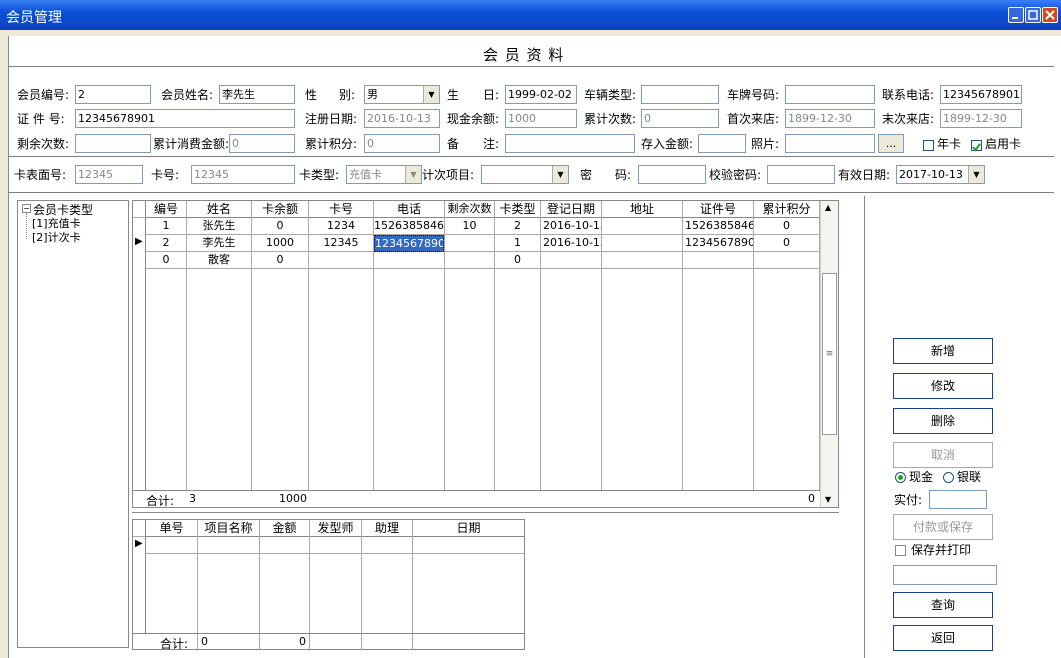 The width and height of the screenshot is (1061, 658). I want to click on count-item-label: 计次项目:, so click(448, 175).